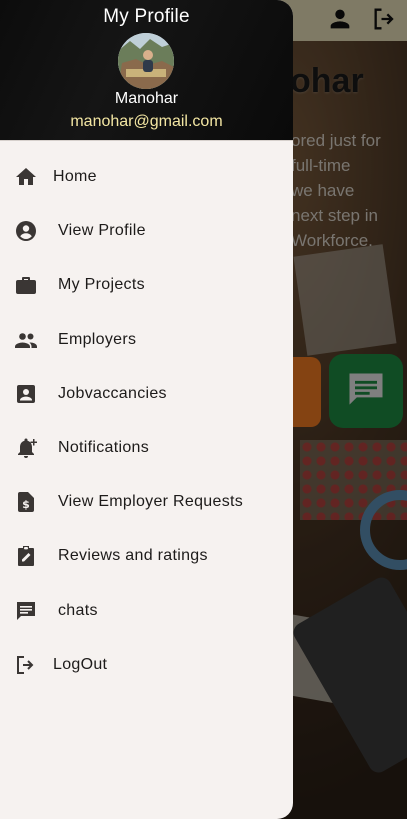  What do you see at coordinates (26, 286) in the screenshot?
I see `briefcase-icon` at bounding box center [26, 286].